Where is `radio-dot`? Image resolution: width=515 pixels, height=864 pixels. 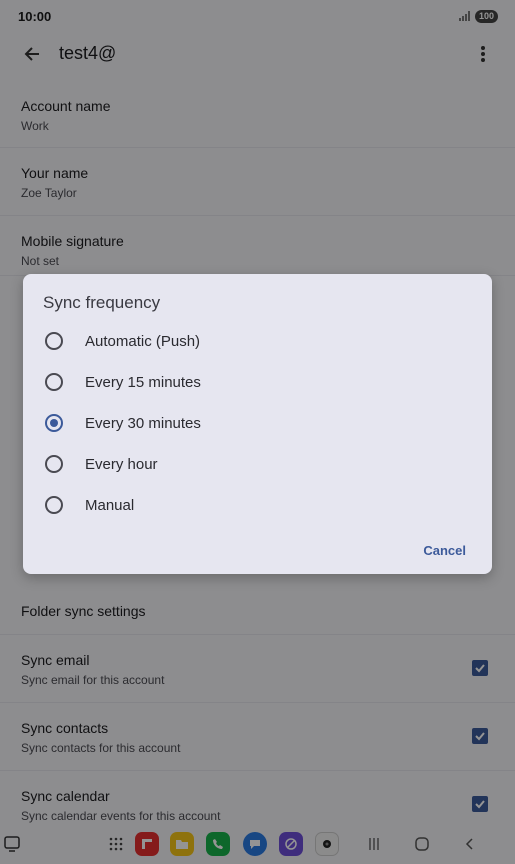 radio-dot is located at coordinates (54, 423).